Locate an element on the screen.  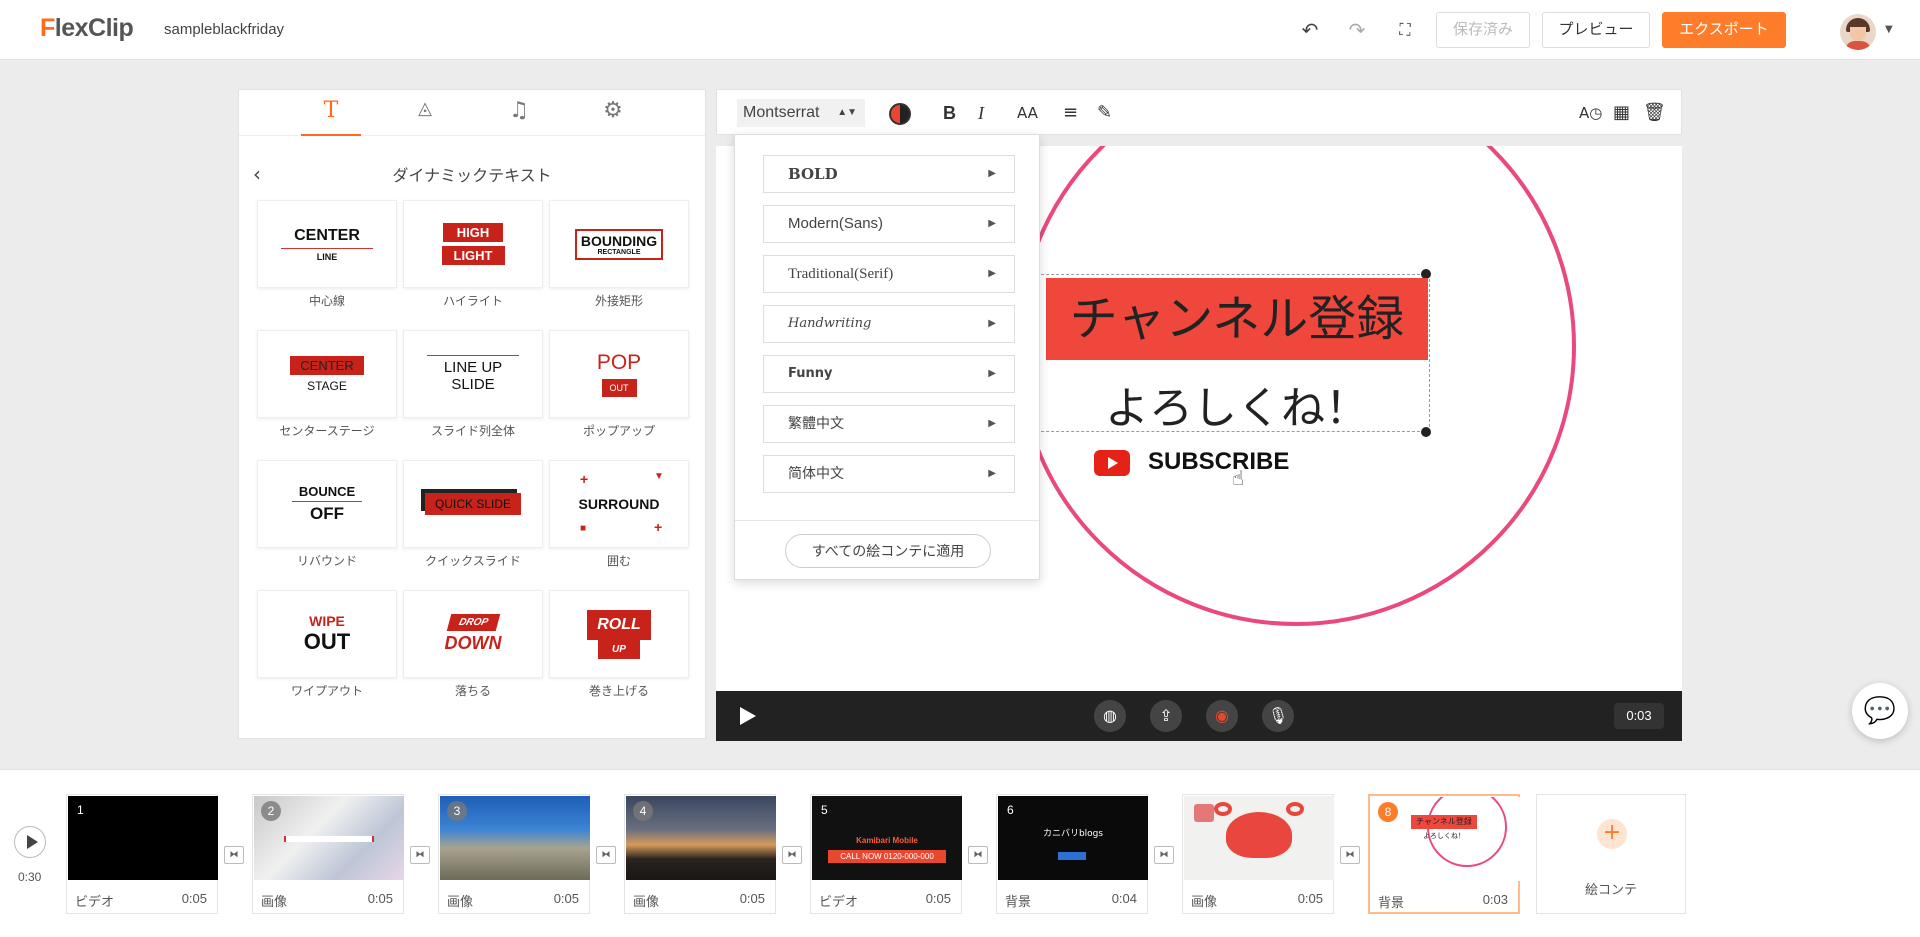
text-toolbar: Montserrat ▲▼ B I AA ≡ ✎ A◷ ▦ 🗑 is located at coordinates (1199, 112).